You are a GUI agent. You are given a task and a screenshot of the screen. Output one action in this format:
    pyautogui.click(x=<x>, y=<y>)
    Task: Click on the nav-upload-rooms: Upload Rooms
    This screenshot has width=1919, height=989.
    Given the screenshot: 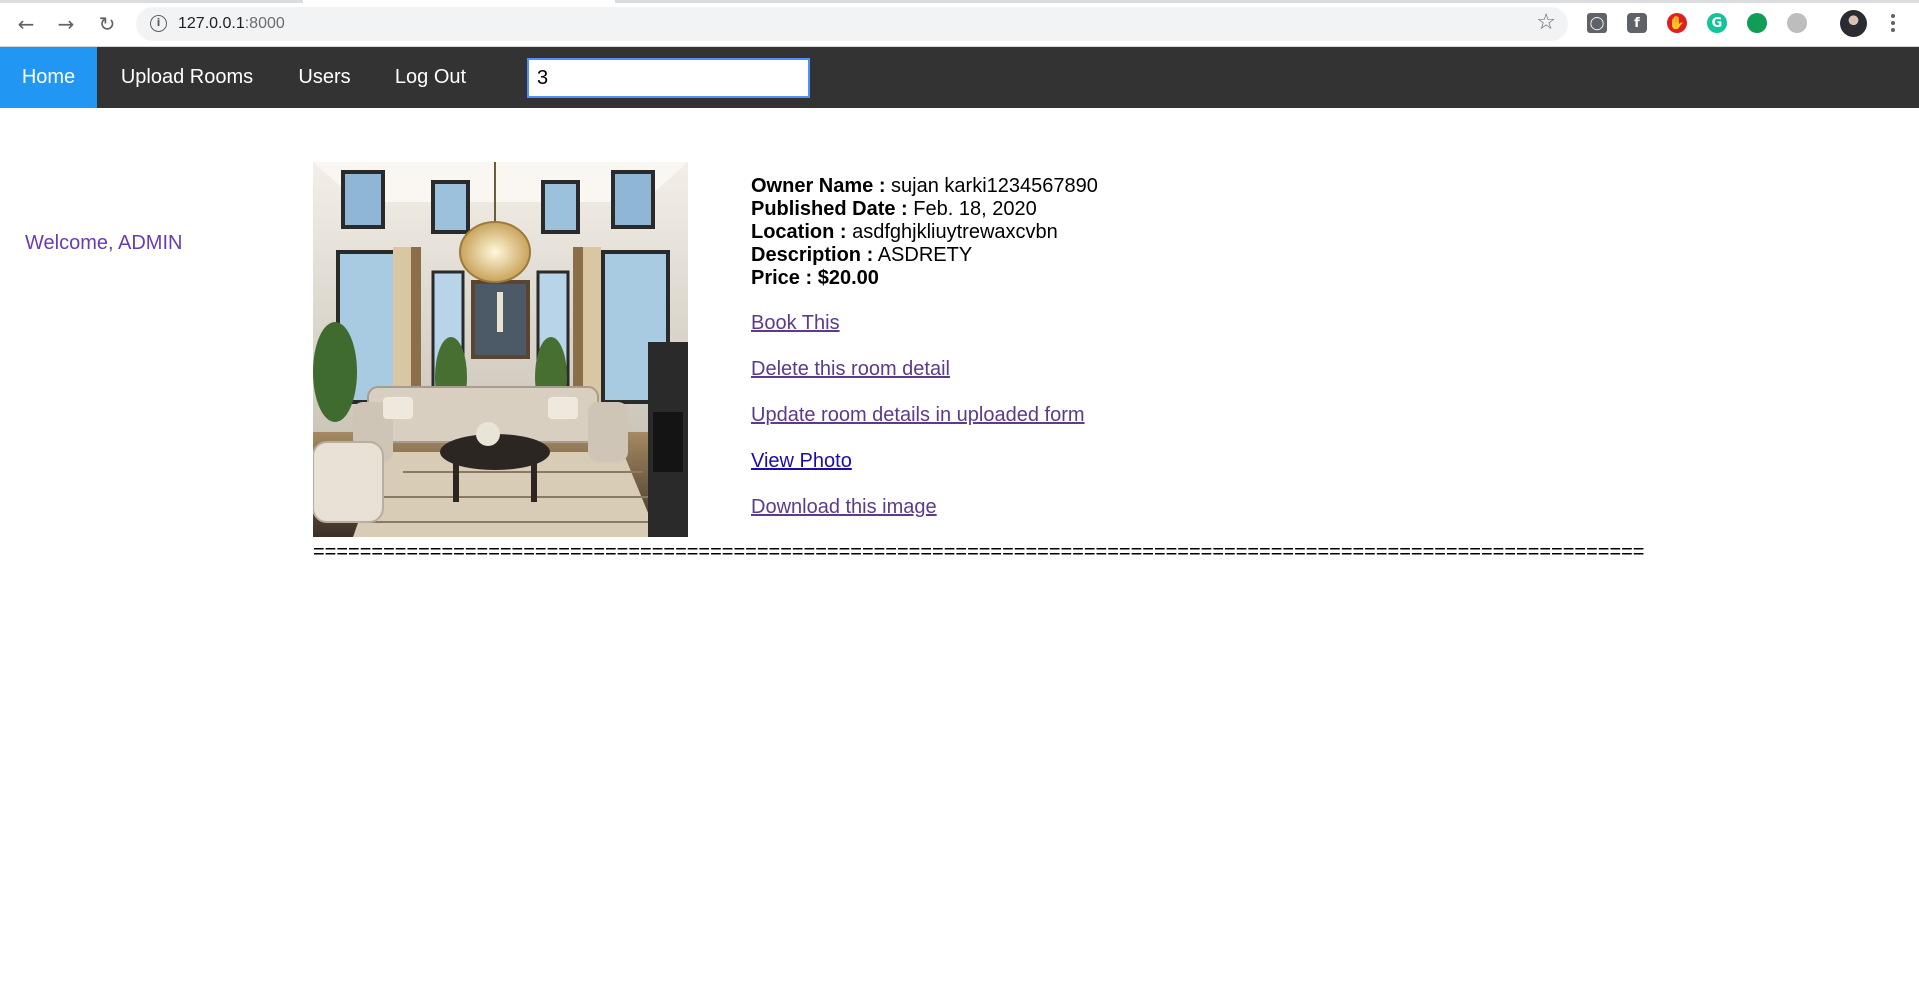 What is the action you would take?
    pyautogui.click(x=187, y=77)
    